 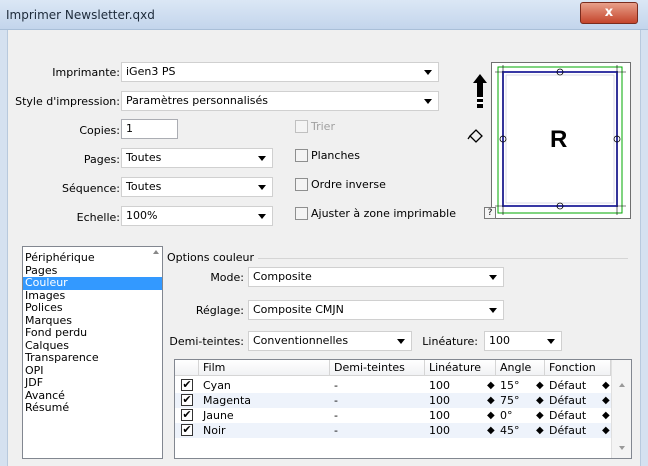 I want to click on header-function: Fonction, so click(x=578, y=368).